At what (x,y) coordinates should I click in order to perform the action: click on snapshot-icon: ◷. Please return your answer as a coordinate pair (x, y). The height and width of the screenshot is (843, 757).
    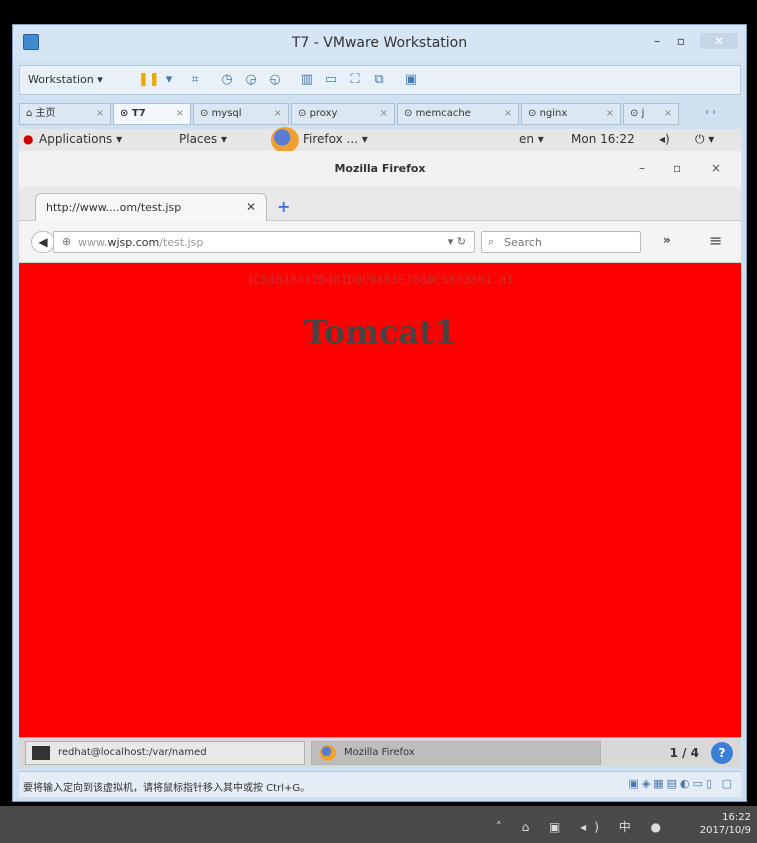
    Looking at the image, I should click on (227, 80).